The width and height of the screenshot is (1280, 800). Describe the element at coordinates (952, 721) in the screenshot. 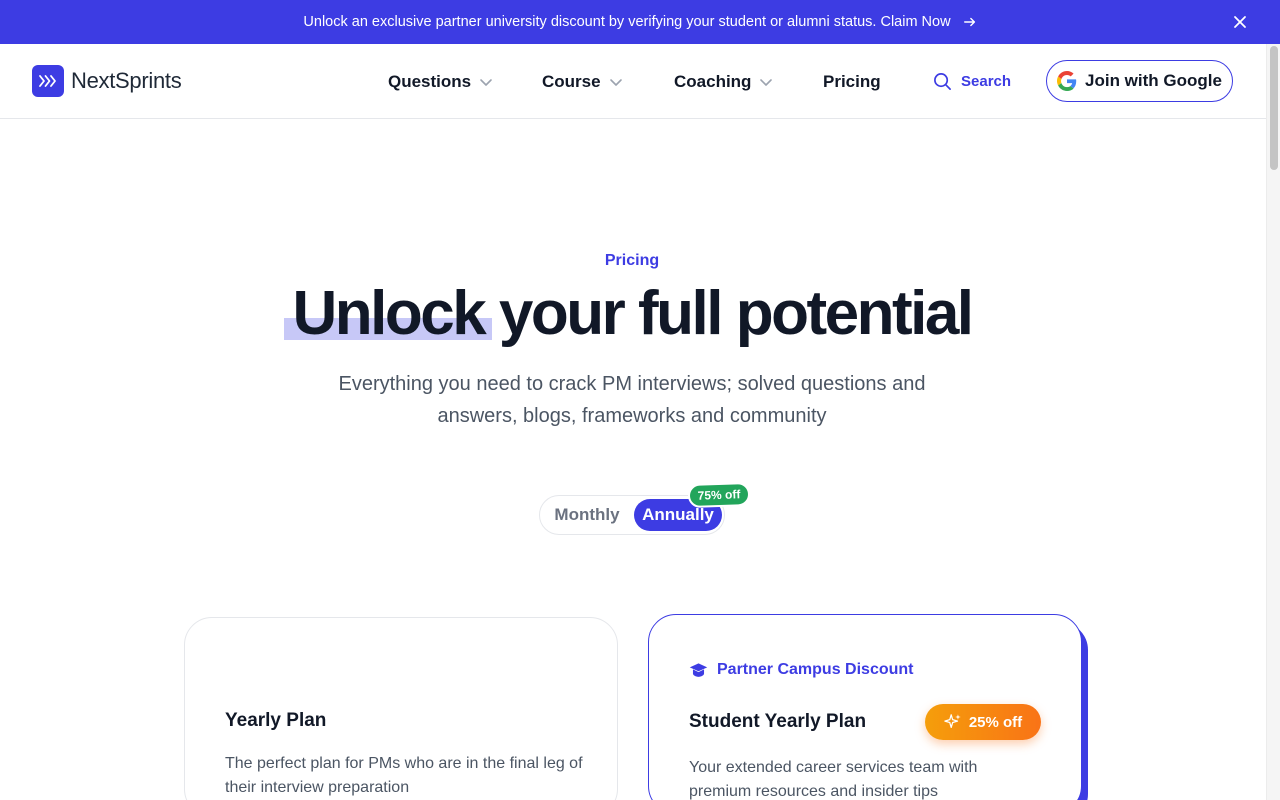

I see `sparkle-icon` at that location.